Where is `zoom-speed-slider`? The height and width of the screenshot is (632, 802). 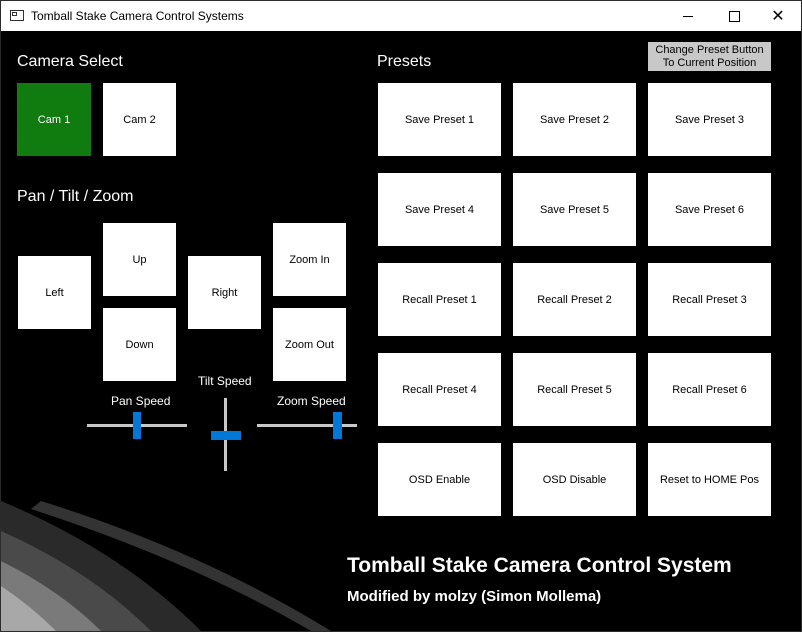
zoom-speed-slider is located at coordinates (307, 425).